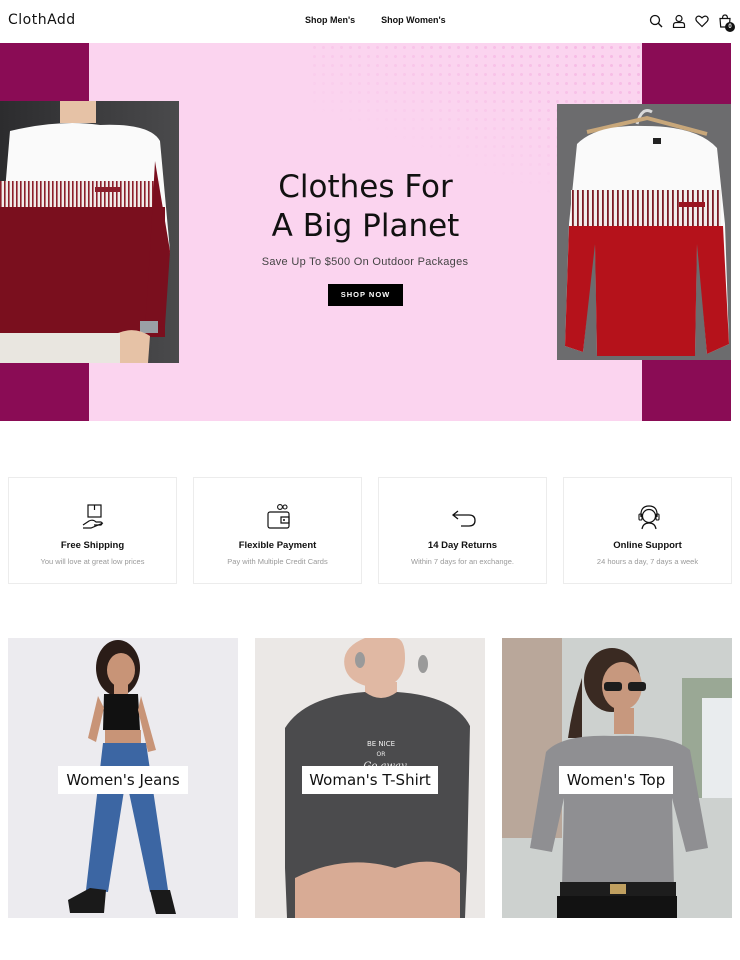 This screenshot has width=740, height=960. I want to click on feature-title: Online Support, so click(647, 545).